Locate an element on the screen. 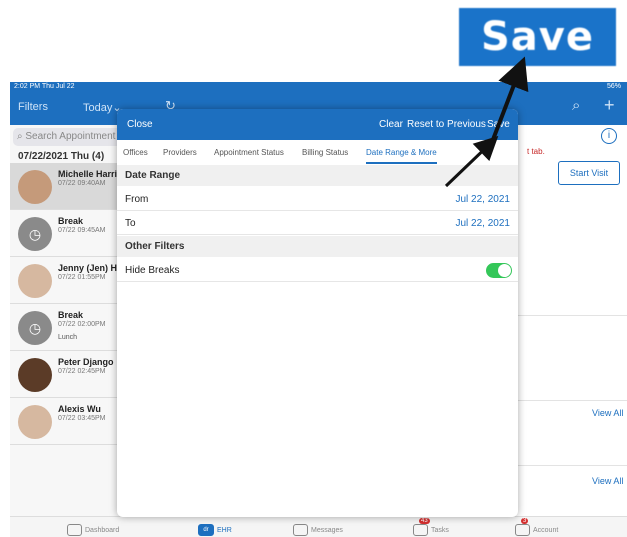 Image resolution: width=627 pixels, height=537 pixels. annotation-arrows is located at coordinates (486, 122).